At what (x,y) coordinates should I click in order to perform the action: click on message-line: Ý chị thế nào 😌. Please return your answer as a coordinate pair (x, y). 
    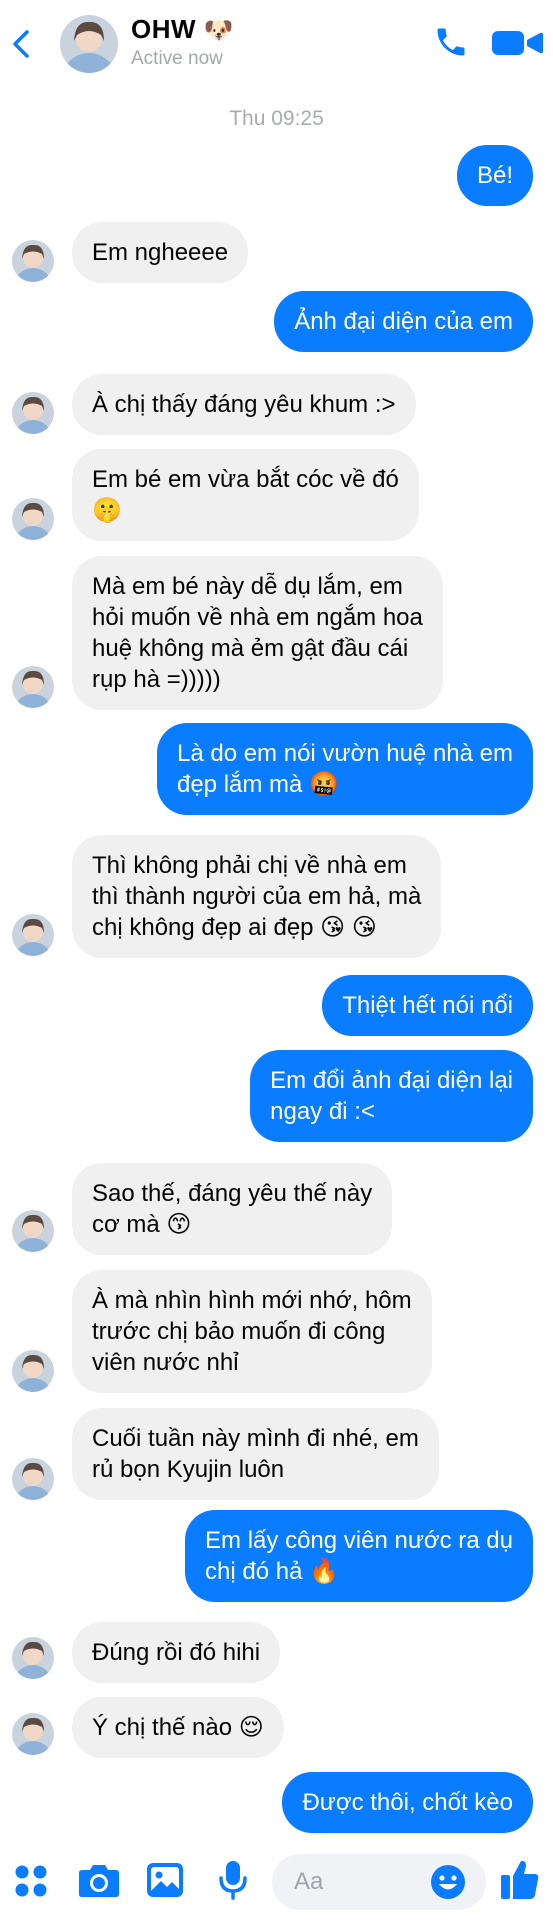
    Looking at the image, I should click on (178, 1727).